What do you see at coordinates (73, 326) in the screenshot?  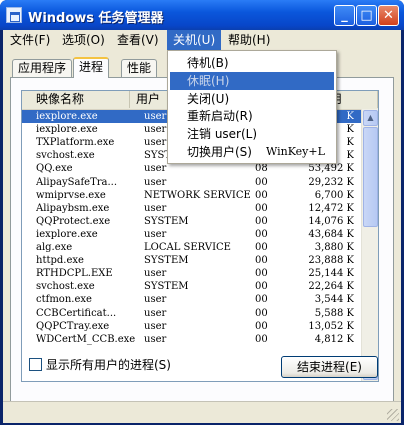 I see `cell-image-name: QQPCTray.exe` at bounding box center [73, 326].